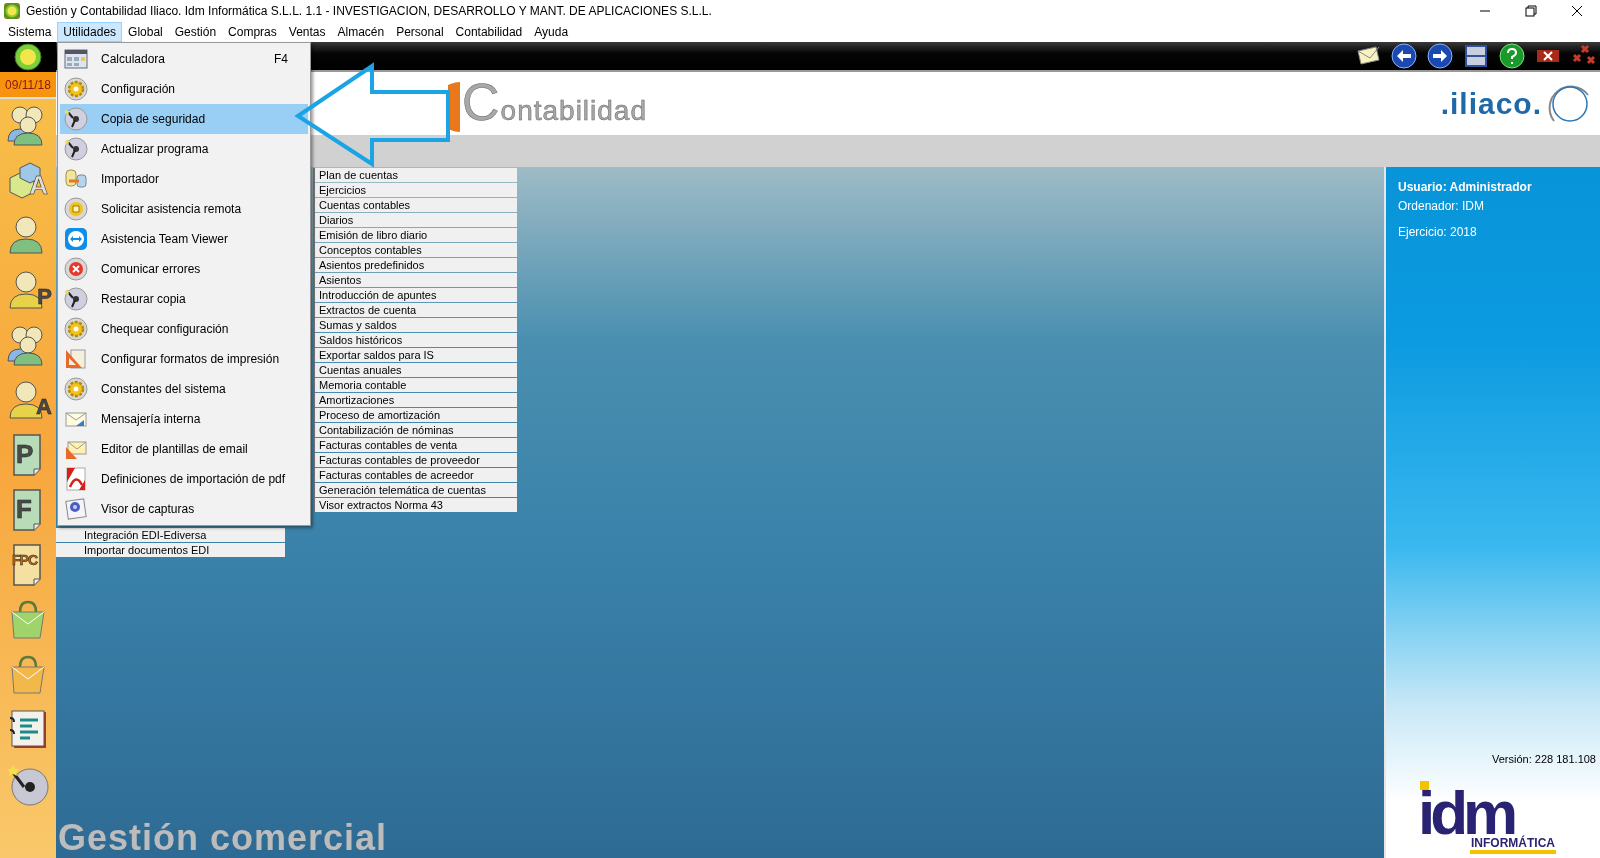 The width and height of the screenshot is (1600, 858). I want to click on user-label: Usuario: Administrador, so click(1465, 187).